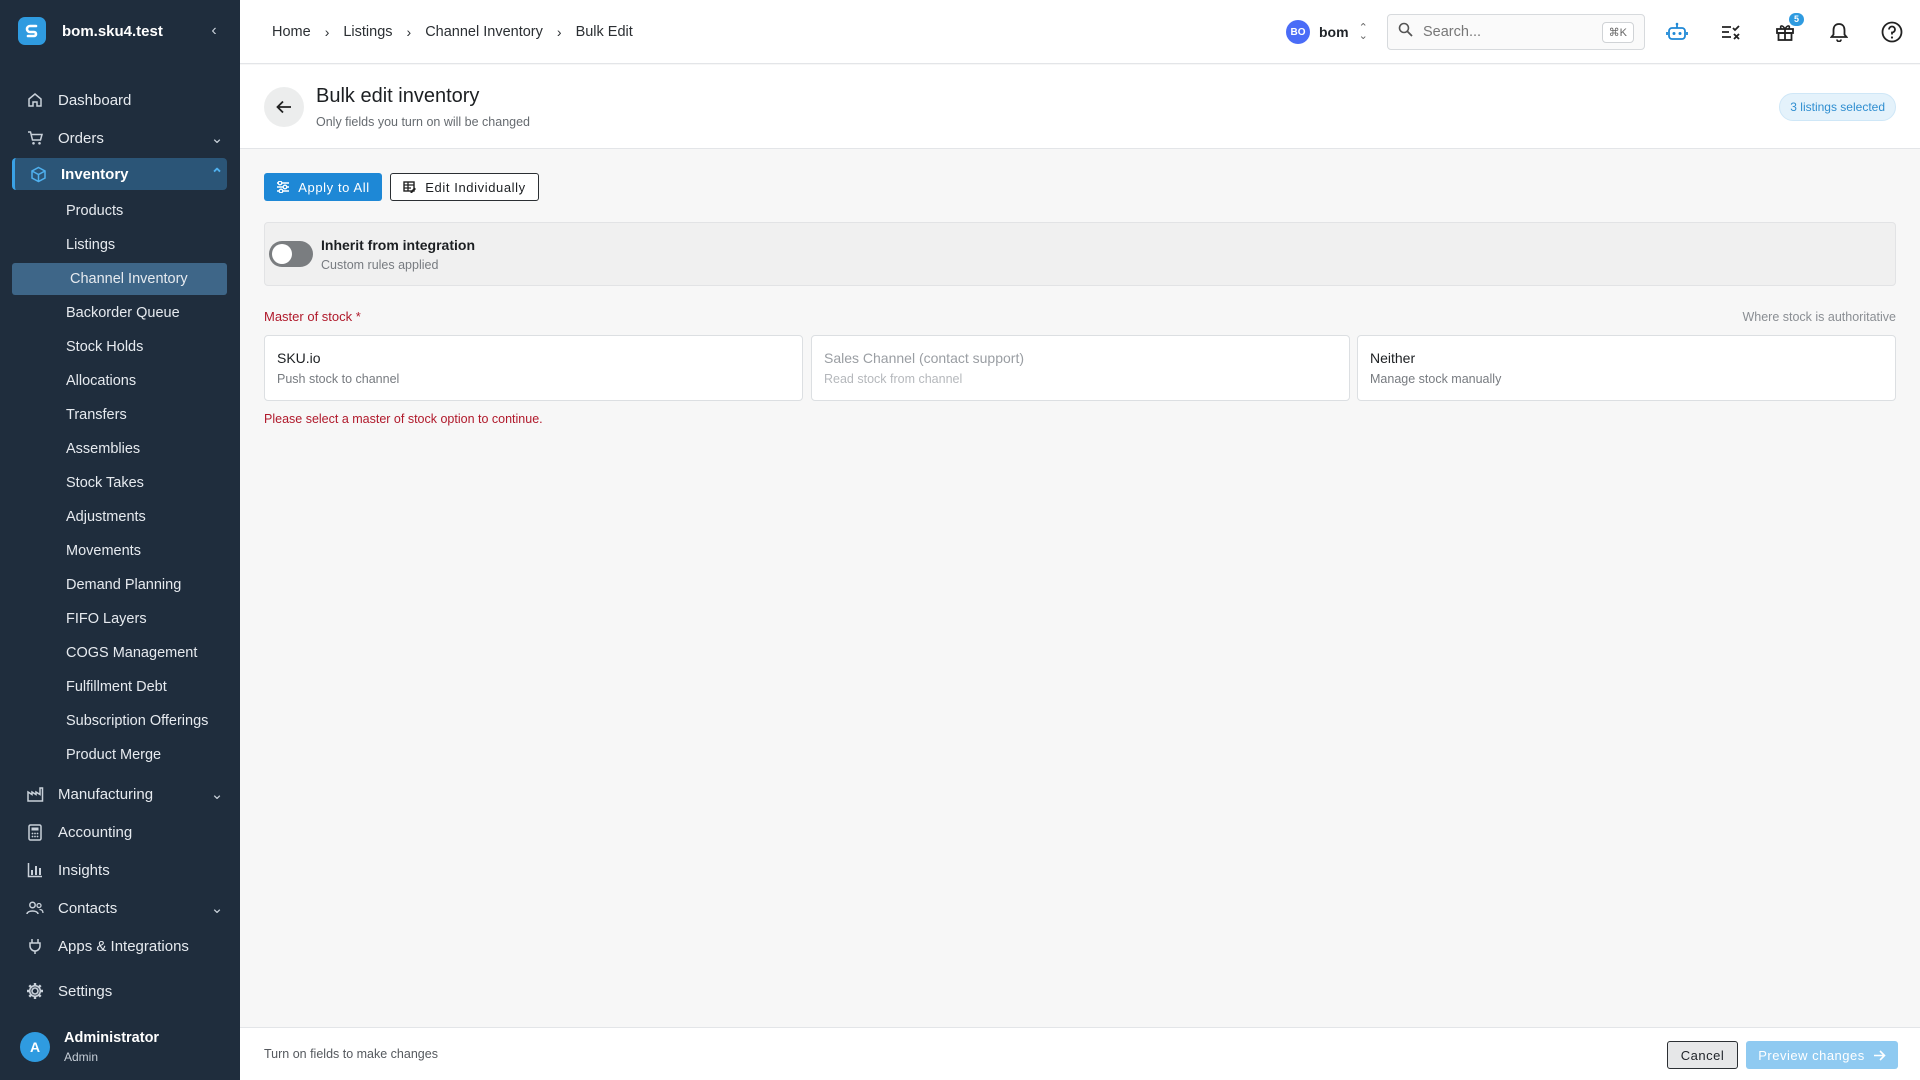 The image size is (1920, 1080). Describe the element at coordinates (1393, 358) in the screenshot. I see `option-title: Neither` at that location.